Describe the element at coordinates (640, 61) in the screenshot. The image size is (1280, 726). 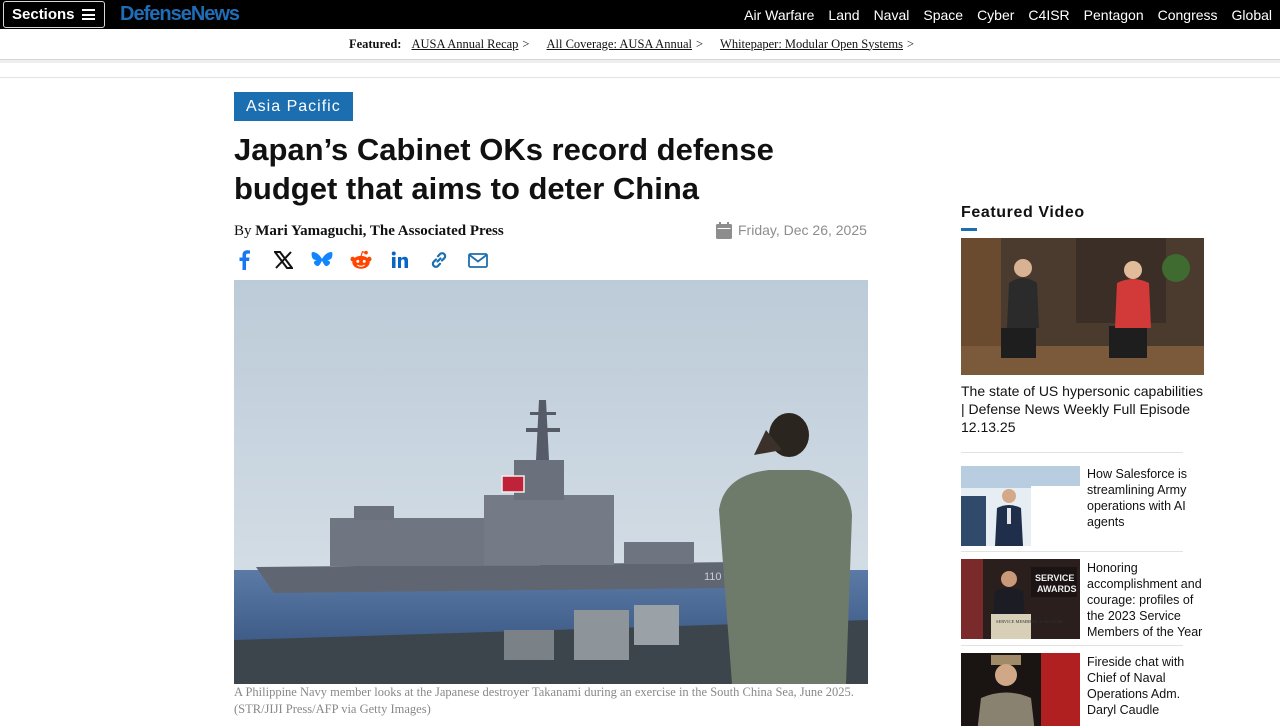
I see `header-divider` at that location.